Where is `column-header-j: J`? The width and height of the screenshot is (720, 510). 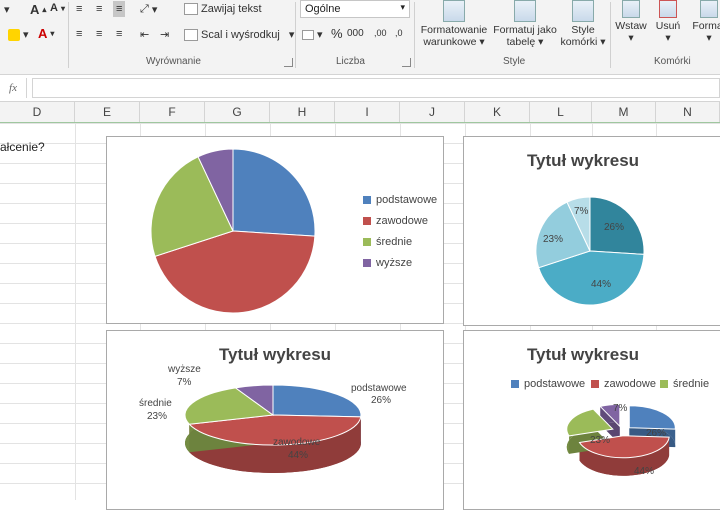
column-header-j: J is located at coordinates (432, 112).